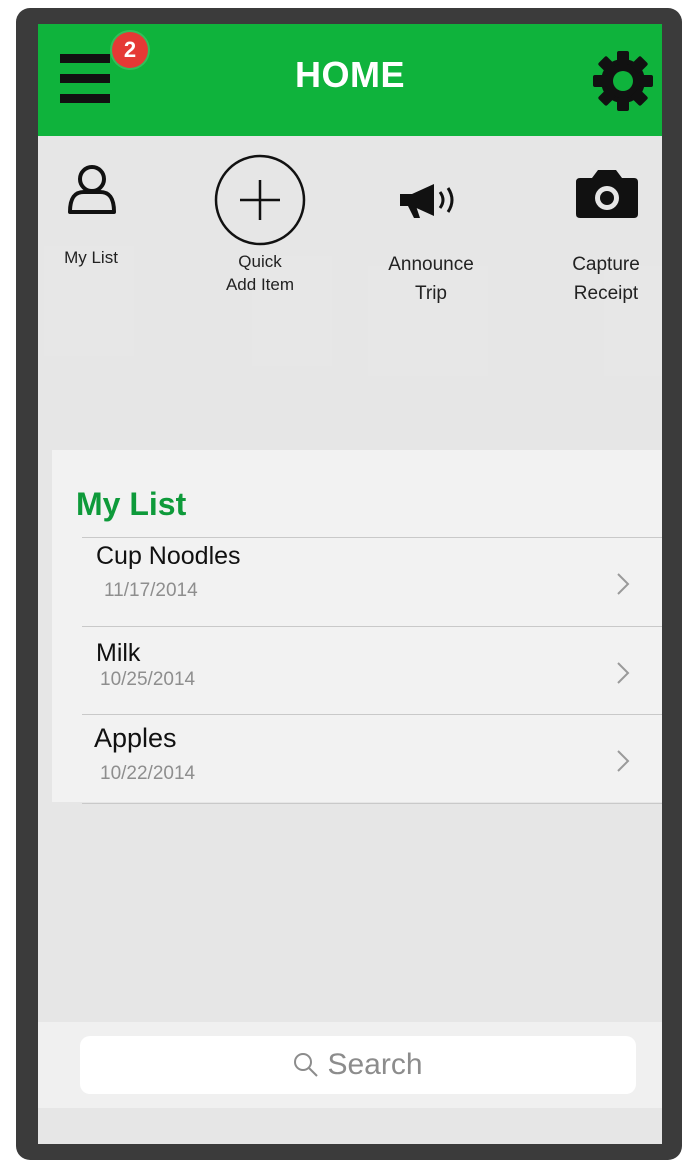 The image size is (698, 1164). Describe the element at coordinates (118, 653) in the screenshot. I see `item-name: Milk` at that location.